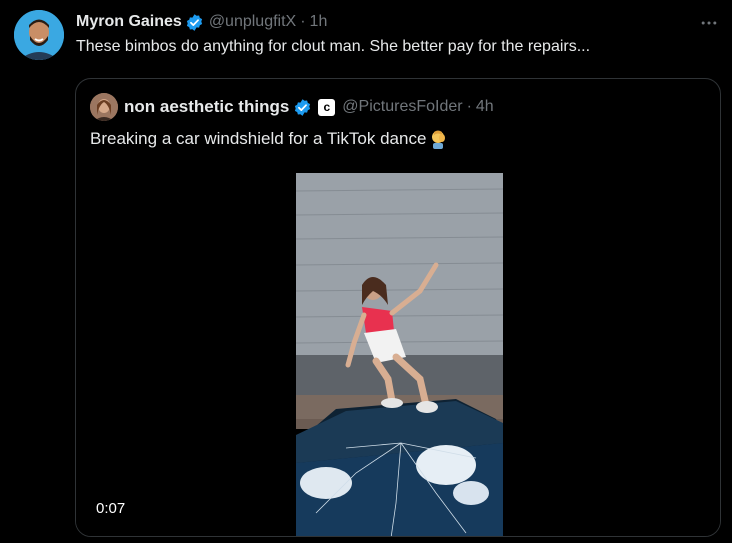 Image resolution: width=732 pixels, height=543 pixels. Describe the element at coordinates (39, 35) in the screenshot. I see `author-avatar` at that location.